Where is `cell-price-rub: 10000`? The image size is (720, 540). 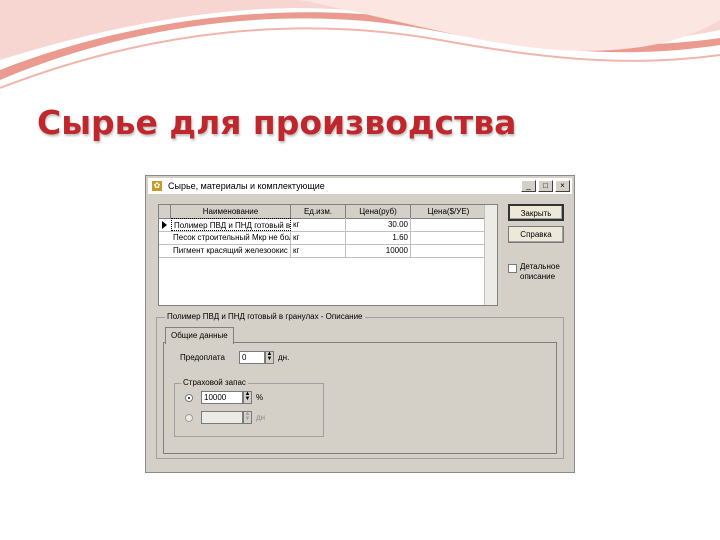
cell-price-rub: 10000 is located at coordinates (378, 250).